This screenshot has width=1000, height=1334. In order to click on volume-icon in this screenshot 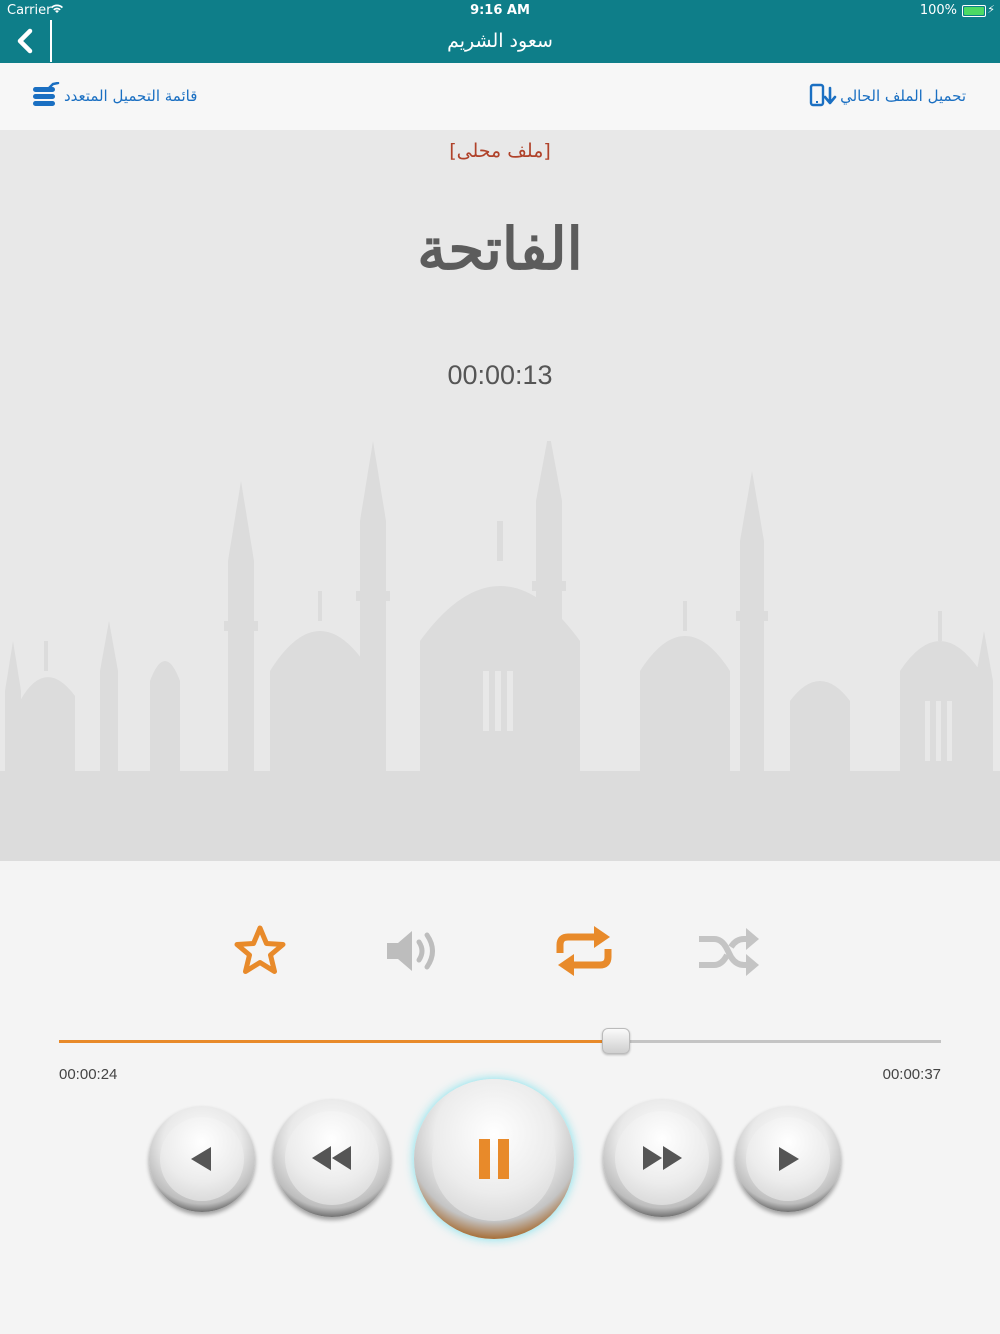, I will do `click(411, 951)`.